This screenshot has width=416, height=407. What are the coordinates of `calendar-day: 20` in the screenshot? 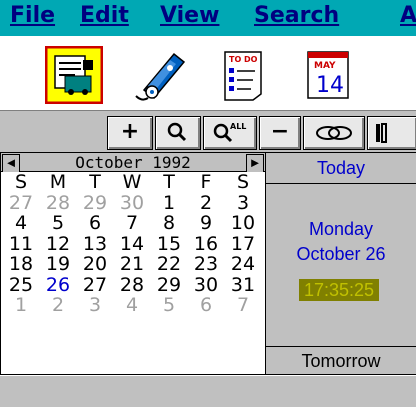 It's located at (95, 264).